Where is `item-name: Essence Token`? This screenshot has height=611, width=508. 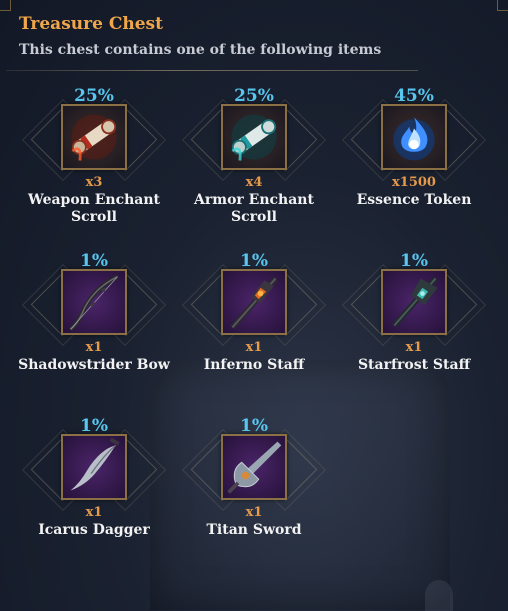
item-name: Essence Token is located at coordinates (414, 200).